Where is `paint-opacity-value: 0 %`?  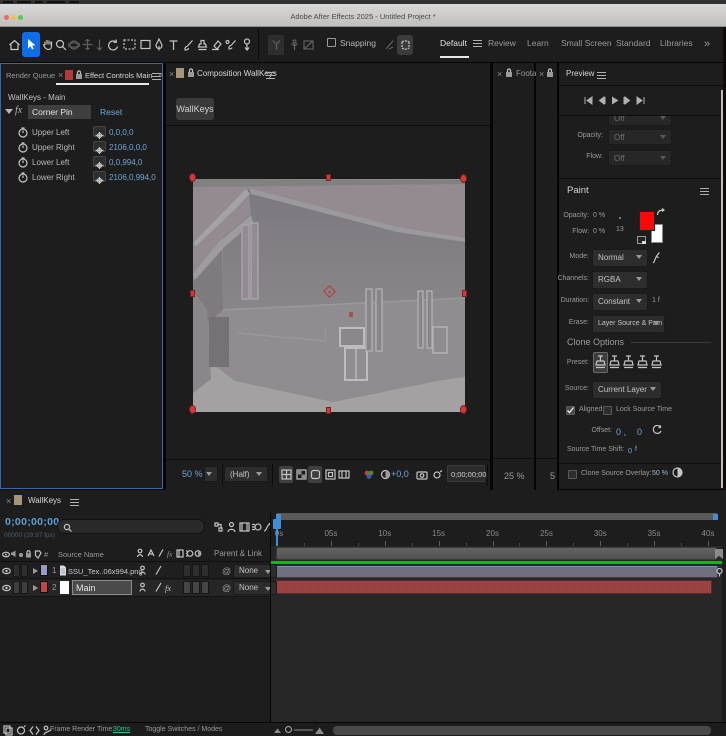 paint-opacity-value: 0 % is located at coordinates (599, 215).